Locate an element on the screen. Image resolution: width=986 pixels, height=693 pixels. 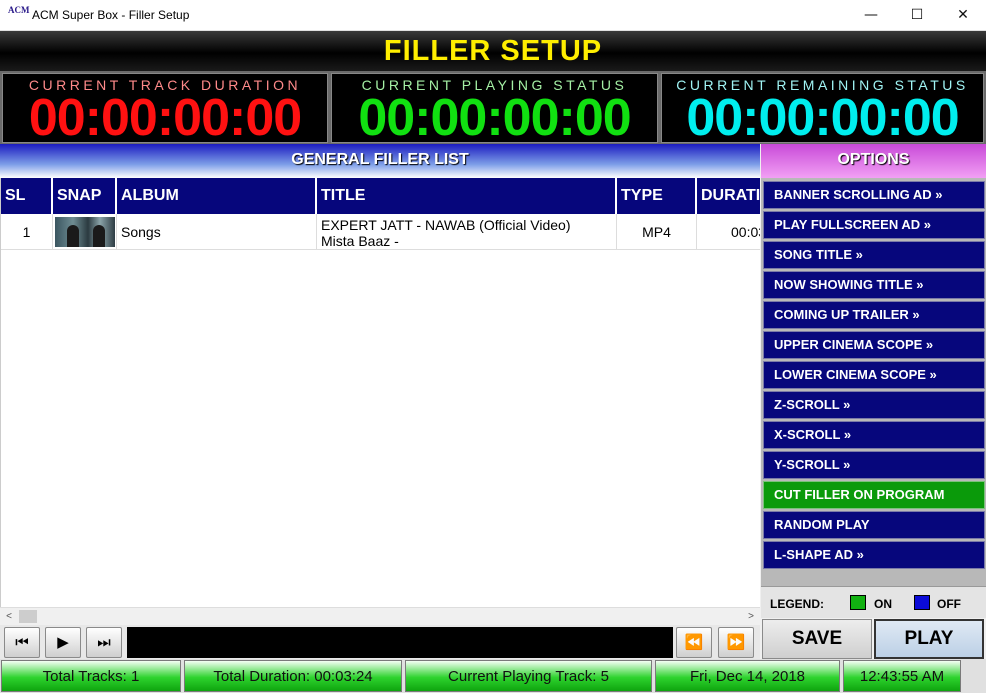
option-play-fullscreen-ad: PLAY FULLSCREEN AD » is located at coordinates (874, 225).